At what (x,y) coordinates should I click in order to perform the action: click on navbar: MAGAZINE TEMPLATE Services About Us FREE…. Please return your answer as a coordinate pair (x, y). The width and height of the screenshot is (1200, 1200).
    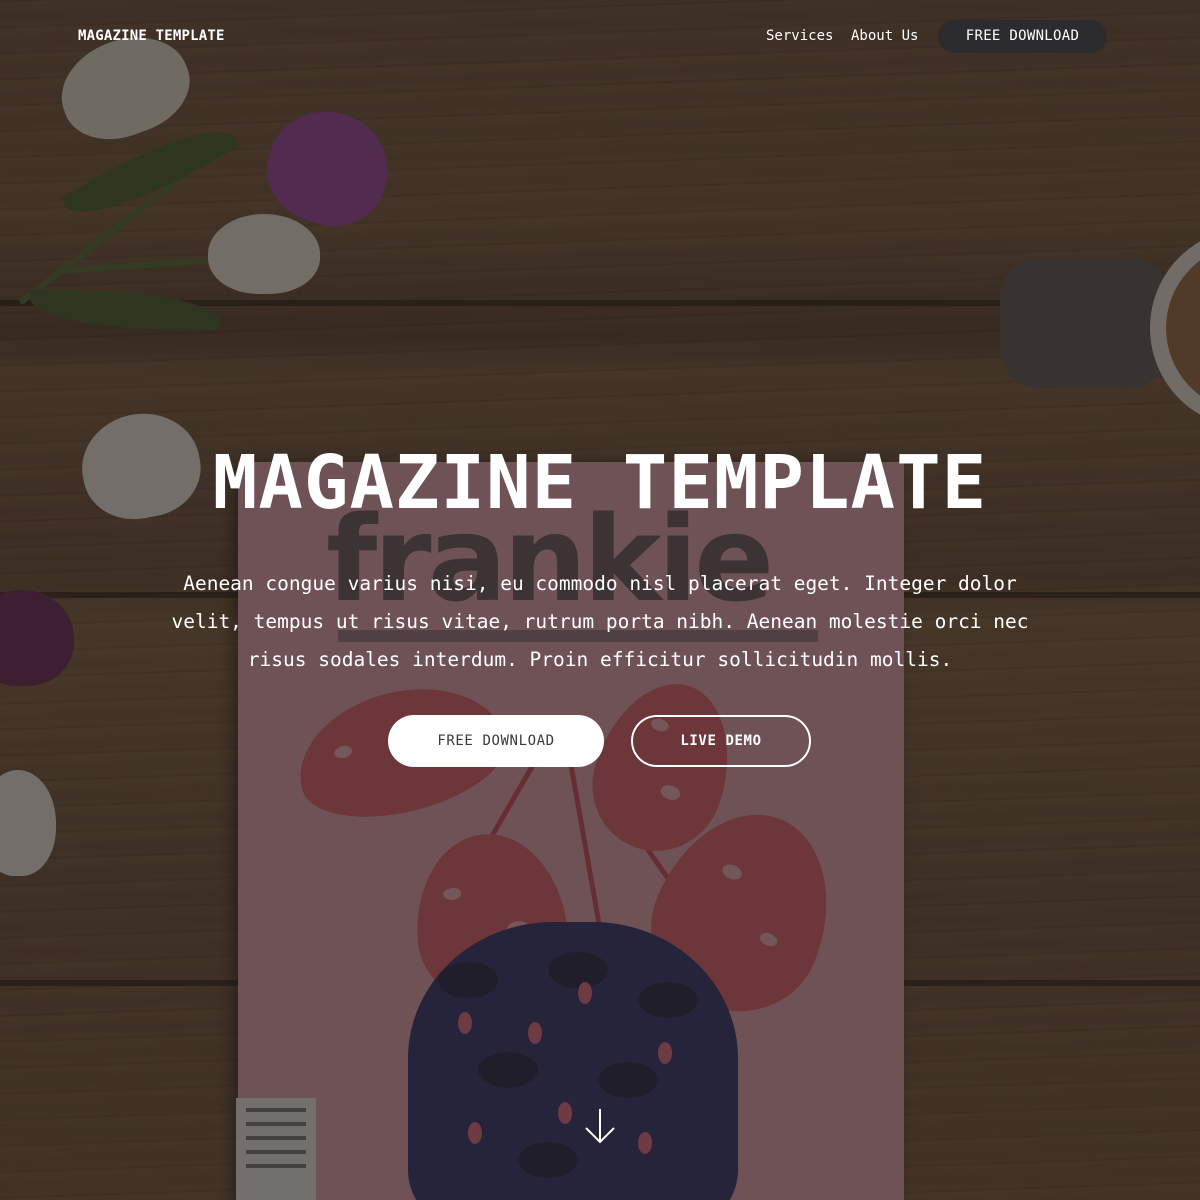
    Looking at the image, I should click on (600, 37).